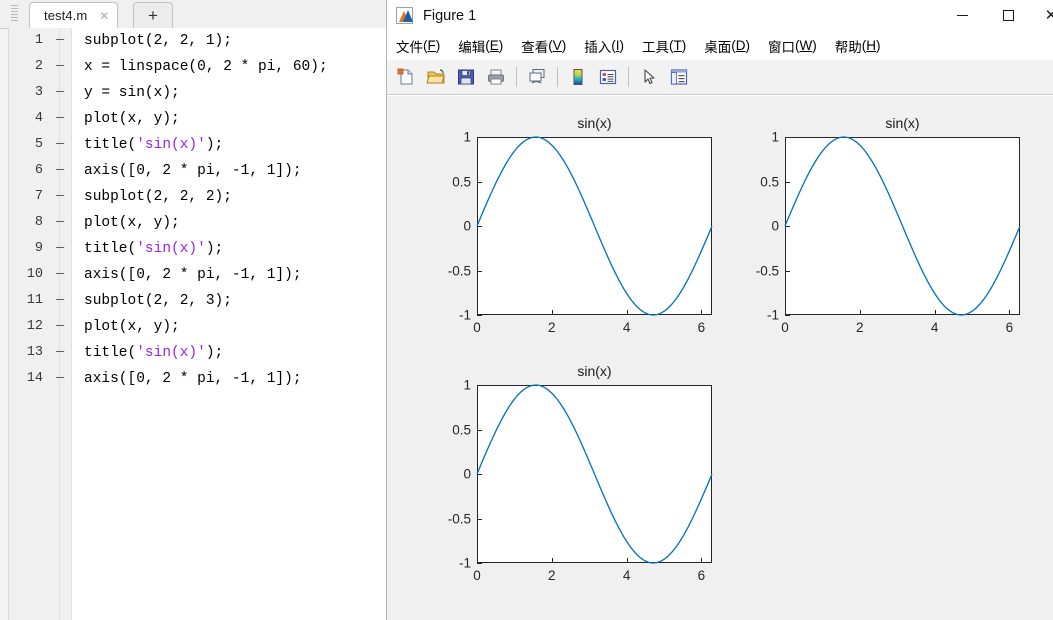  Describe the element at coordinates (701, 575) in the screenshot. I see `x-tick-label: 6` at that location.